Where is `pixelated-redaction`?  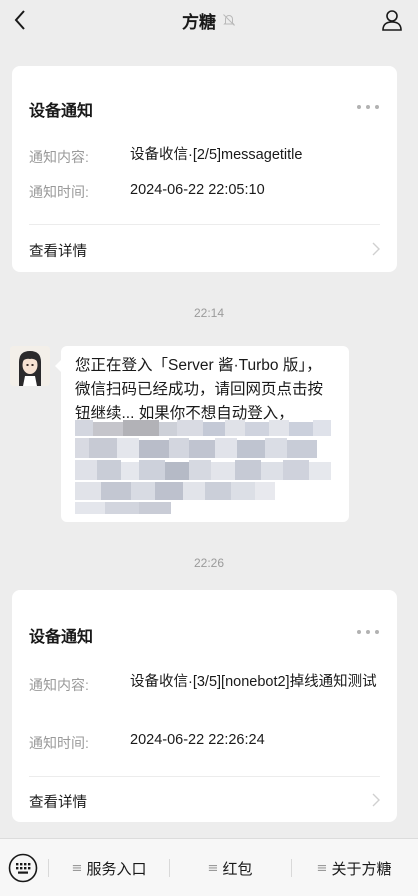
pixelated-redaction is located at coordinates (206, 468).